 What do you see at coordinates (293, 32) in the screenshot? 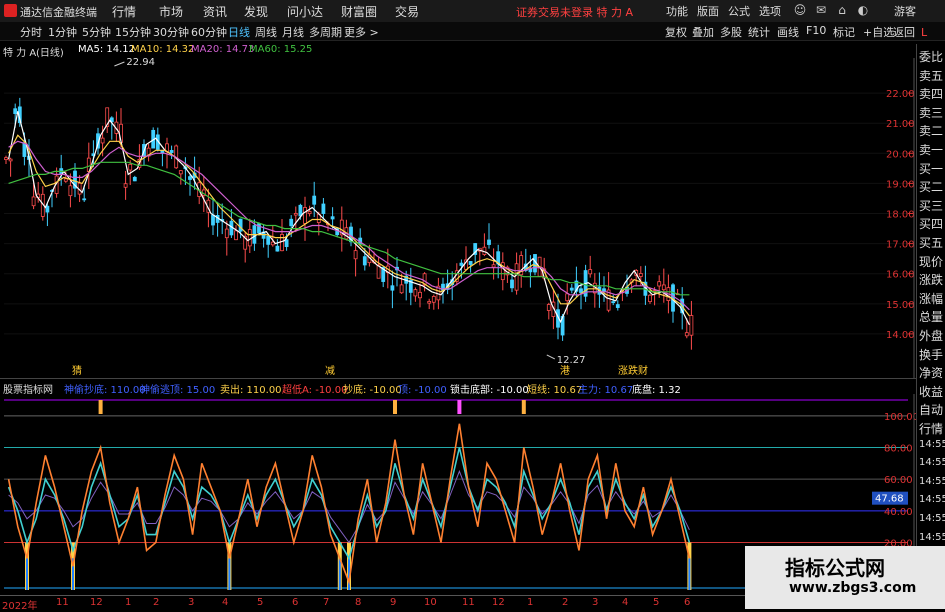
I see `period-monthly: 月线` at bounding box center [293, 32].